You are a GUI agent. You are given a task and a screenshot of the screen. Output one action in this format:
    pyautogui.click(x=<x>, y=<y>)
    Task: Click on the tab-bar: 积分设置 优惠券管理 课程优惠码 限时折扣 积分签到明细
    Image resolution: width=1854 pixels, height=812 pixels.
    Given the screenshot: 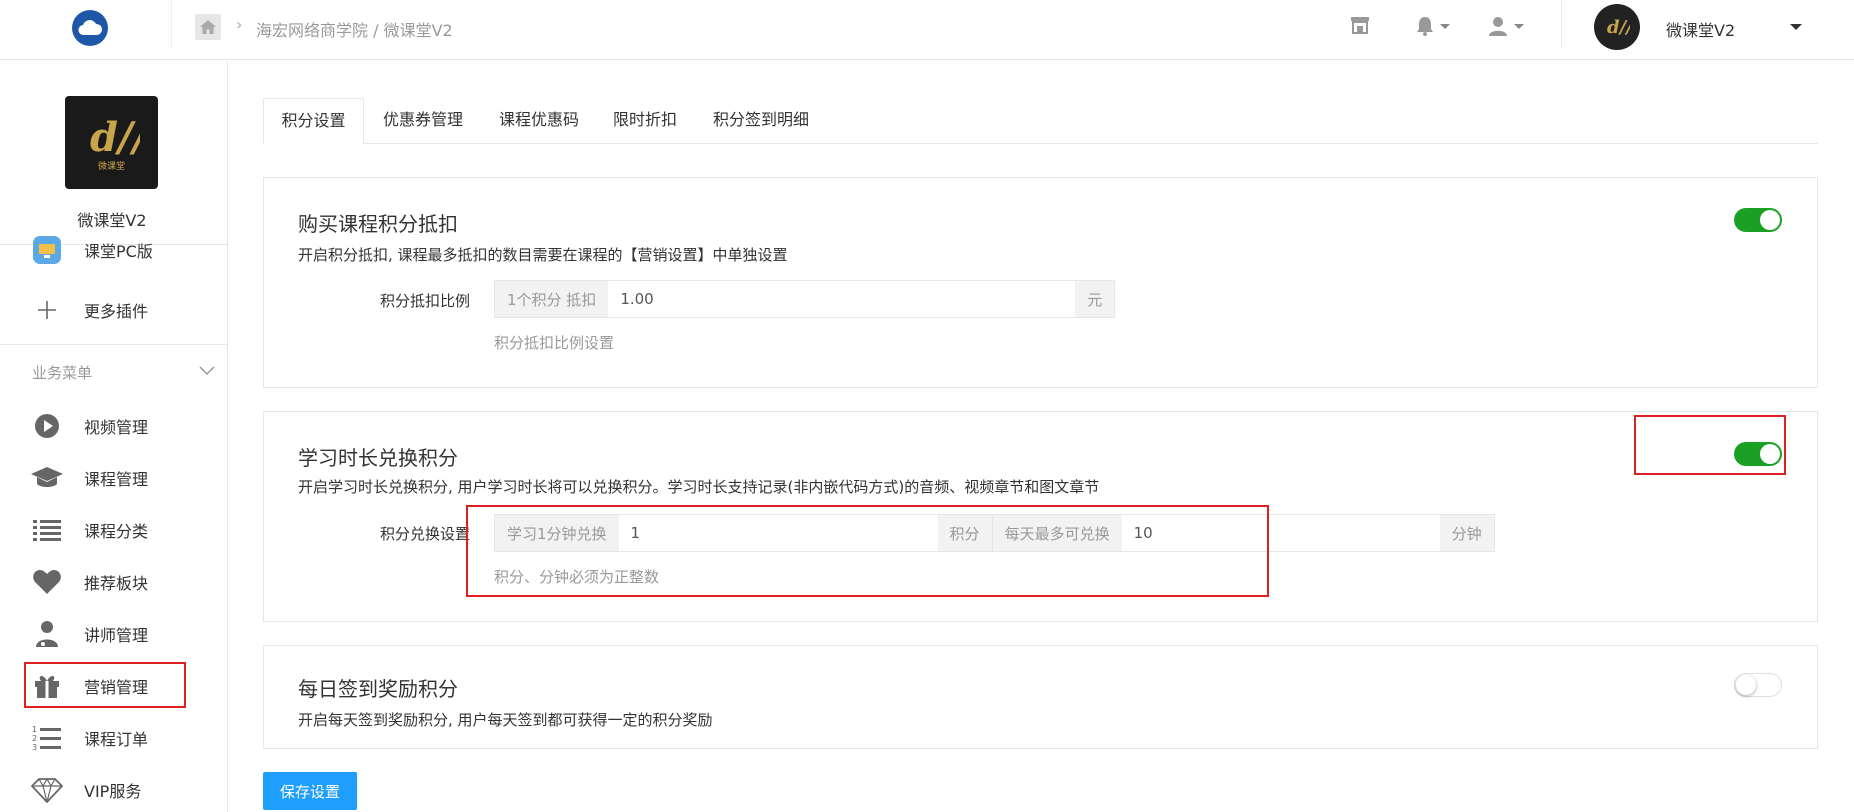 What is the action you would take?
    pyautogui.click(x=1040, y=121)
    